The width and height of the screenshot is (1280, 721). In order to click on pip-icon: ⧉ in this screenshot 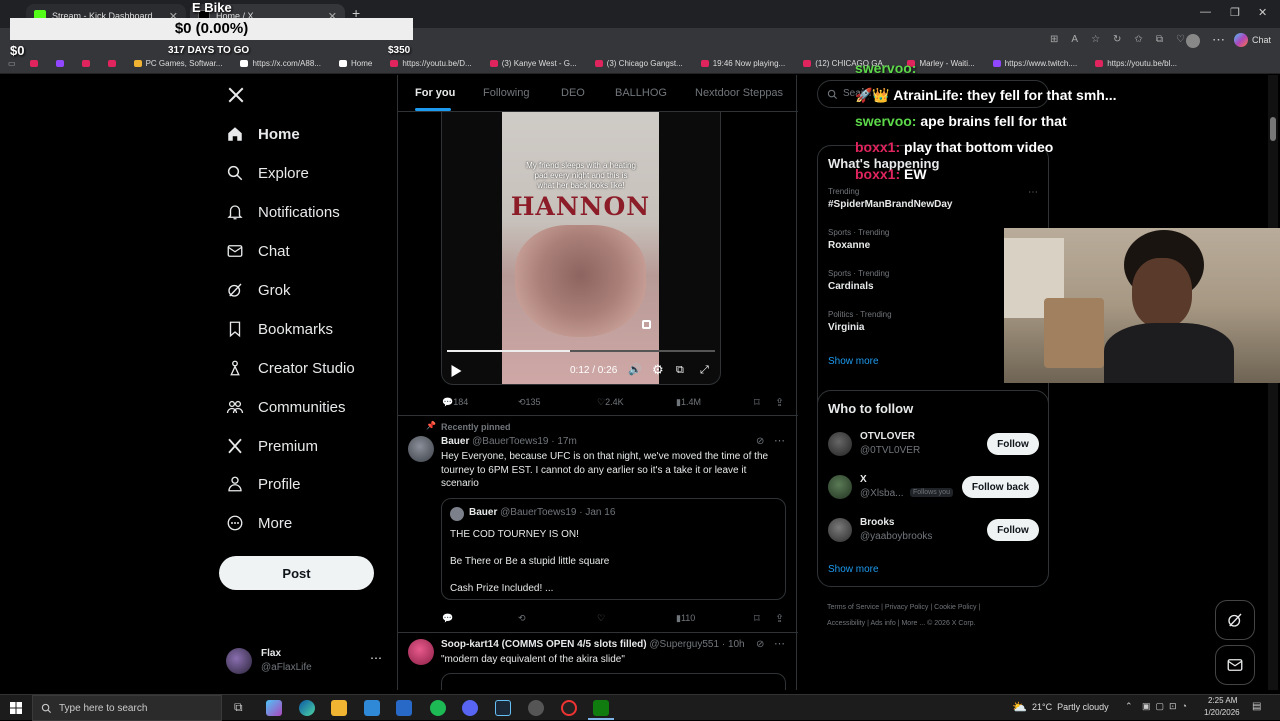, I will do `click(680, 370)`.